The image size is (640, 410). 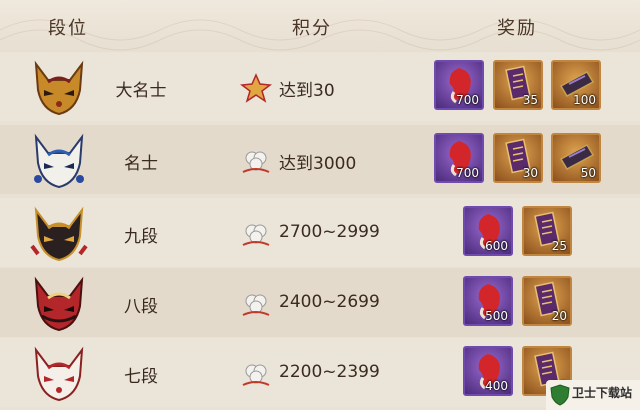 What do you see at coordinates (307, 91) in the screenshot?
I see `score-requirement: 达到30` at bounding box center [307, 91].